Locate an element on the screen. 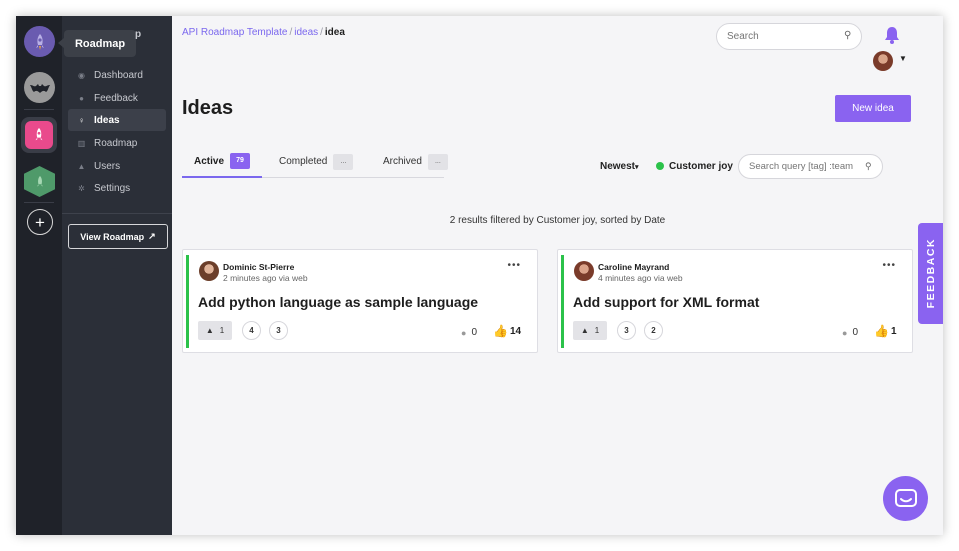  card-title: Add support for XML format is located at coordinates (666, 302).